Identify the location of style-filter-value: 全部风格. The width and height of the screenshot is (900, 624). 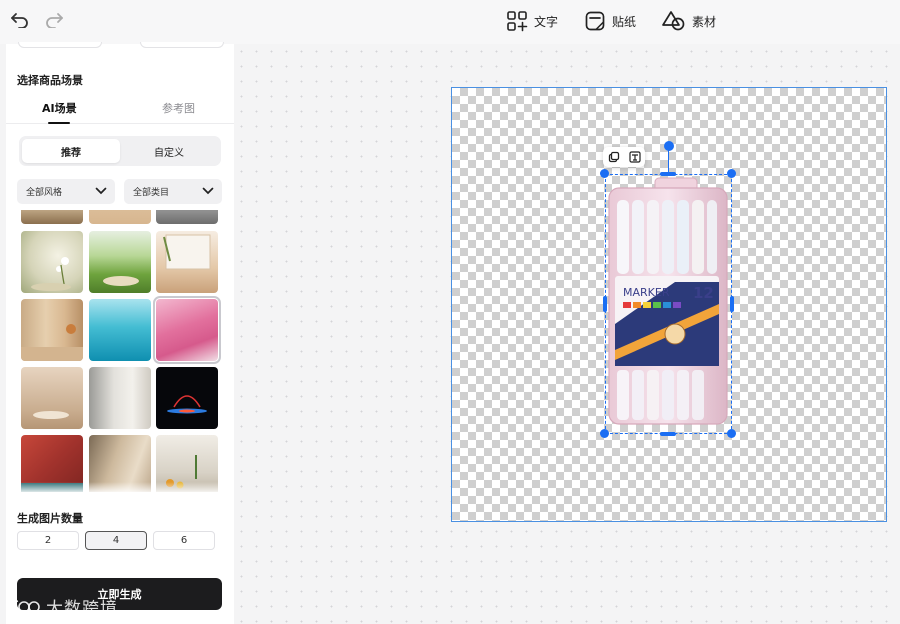
(44, 193).